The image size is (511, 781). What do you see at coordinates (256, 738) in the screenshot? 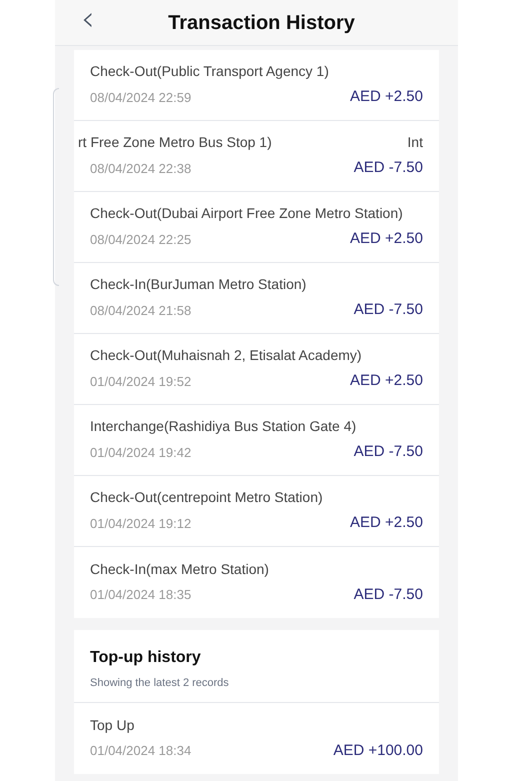
I see `transaction-row: Top Up 01/04/2024 18:34 AED +100.00` at bounding box center [256, 738].